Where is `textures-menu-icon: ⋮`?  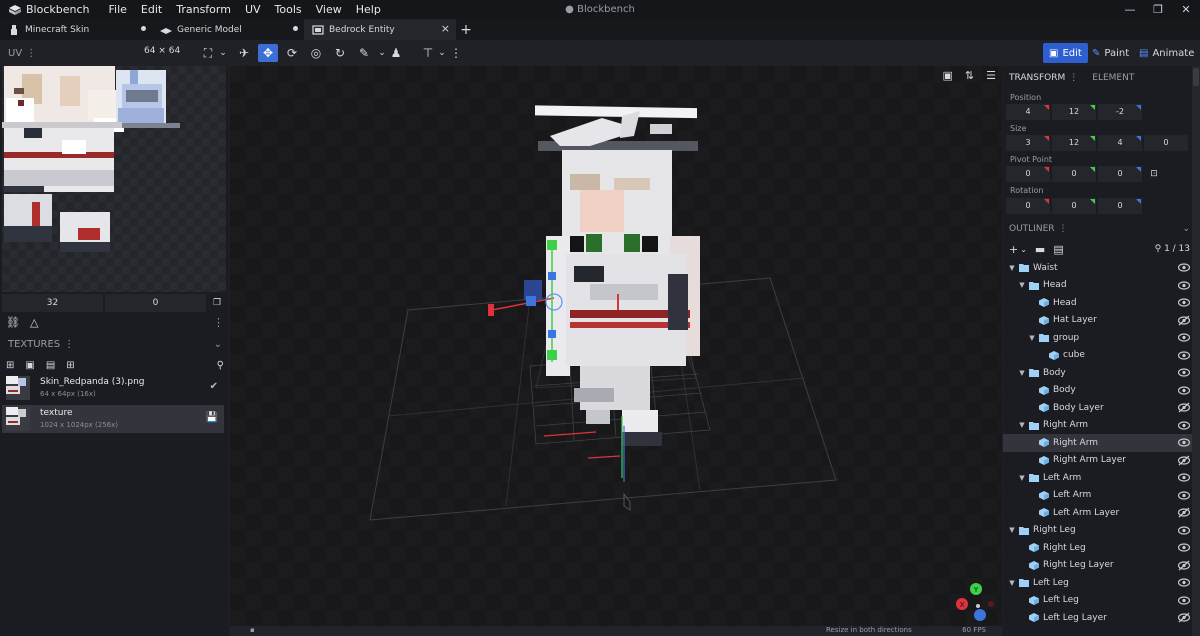
textures-menu-icon: ⋮ is located at coordinates (69, 344).